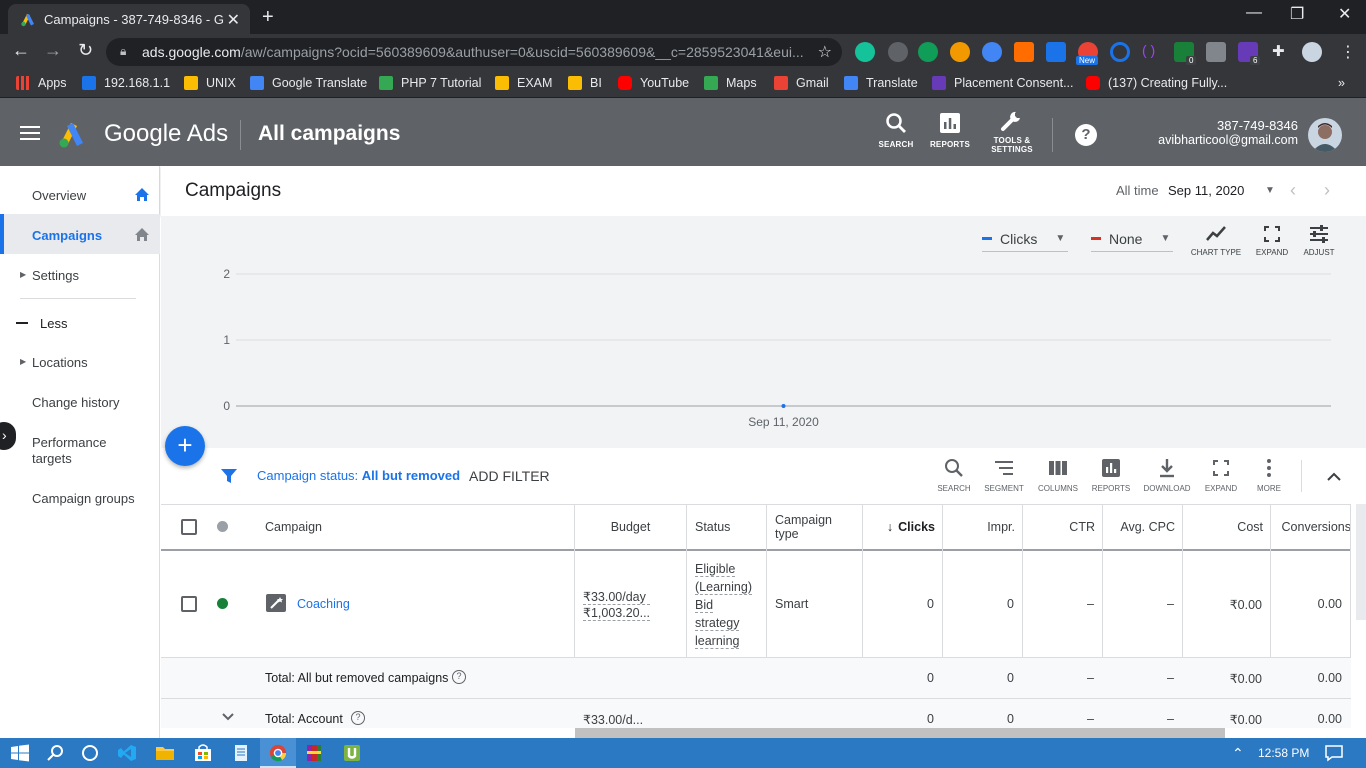  Describe the element at coordinates (430, 83) in the screenshot. I see `bookmark-php: PHP 7 Tutorial` at that location.